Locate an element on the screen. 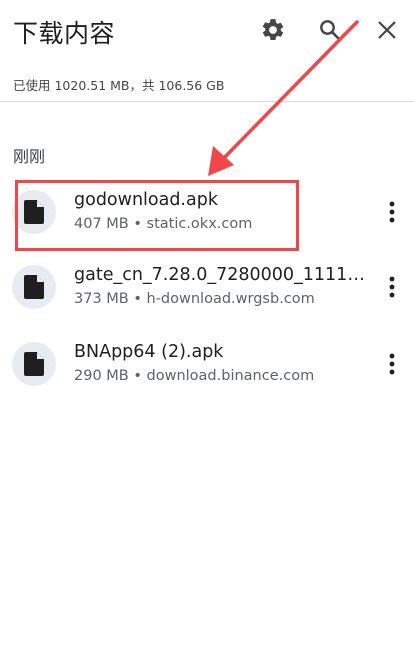 The height and width of the screenshot is (668, 414). close-icon is located at coordinates (387, 30).